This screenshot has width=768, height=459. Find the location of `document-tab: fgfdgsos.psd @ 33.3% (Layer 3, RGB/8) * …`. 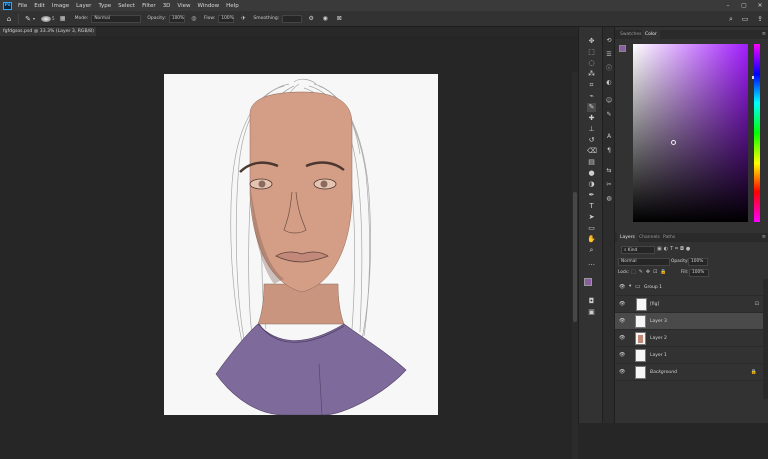

document-tab: fgfdgsos.psd @ 33.3% (Layer 3, RGB/8) * … is located at coordinates (48, 35).